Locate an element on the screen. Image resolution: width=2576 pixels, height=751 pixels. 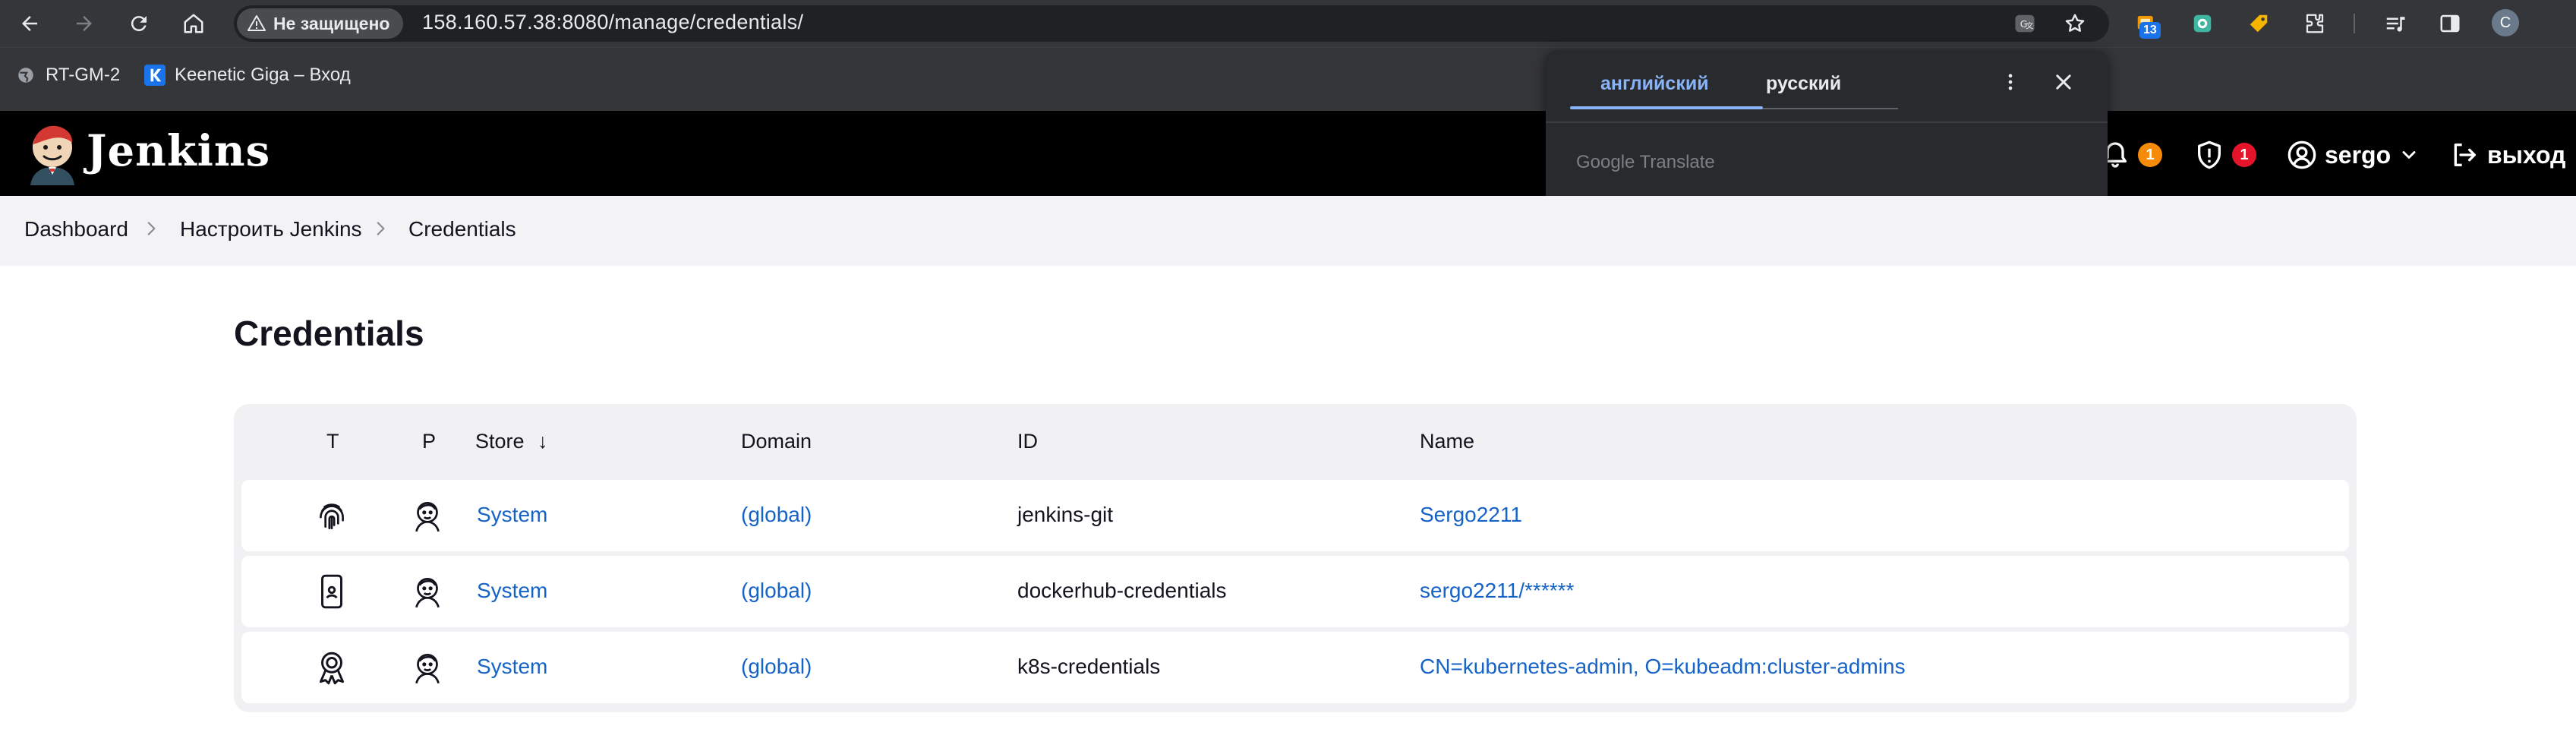
svg-text: 文 is located at coordinates (2029, 25).